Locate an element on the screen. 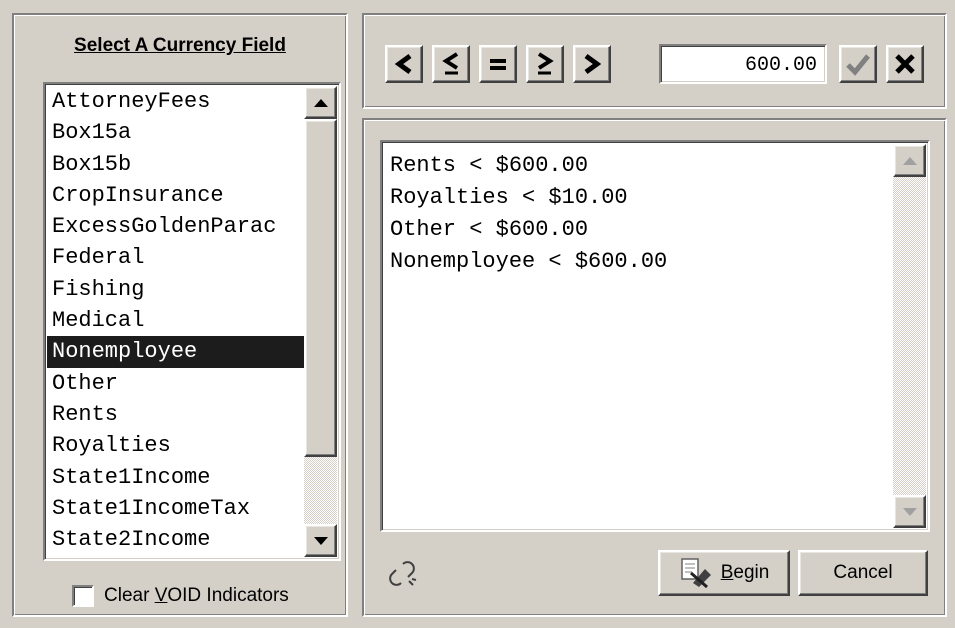 This screenshot has width=955, height=628. scroll-thumb is located at coordinates (320, 288).